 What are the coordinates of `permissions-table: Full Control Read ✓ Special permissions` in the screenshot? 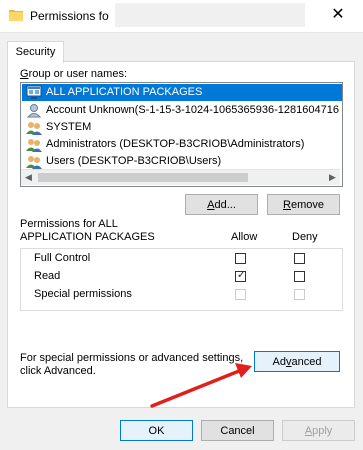 It's located at (181, 279).